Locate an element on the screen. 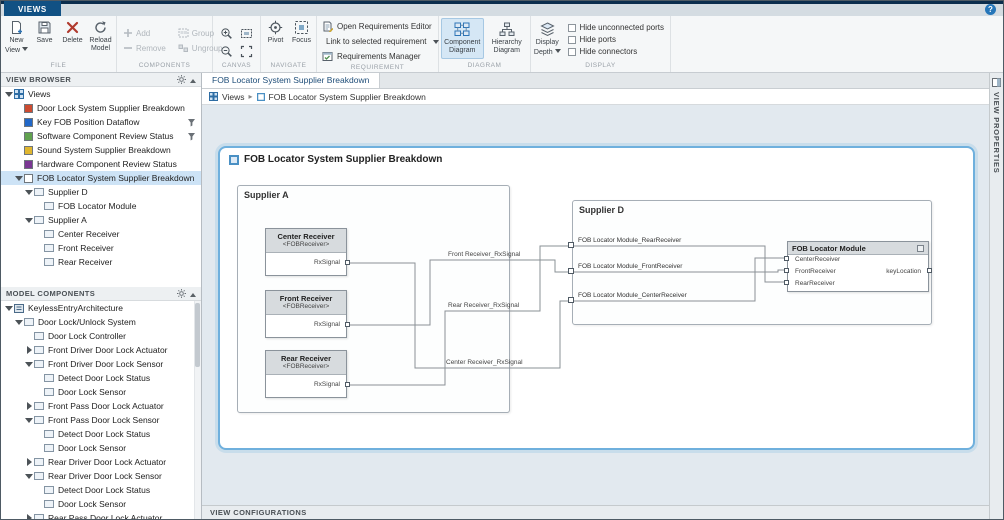  tree-item-view: Sound System Supplier Breakdown is located at coordinates (101, 150).